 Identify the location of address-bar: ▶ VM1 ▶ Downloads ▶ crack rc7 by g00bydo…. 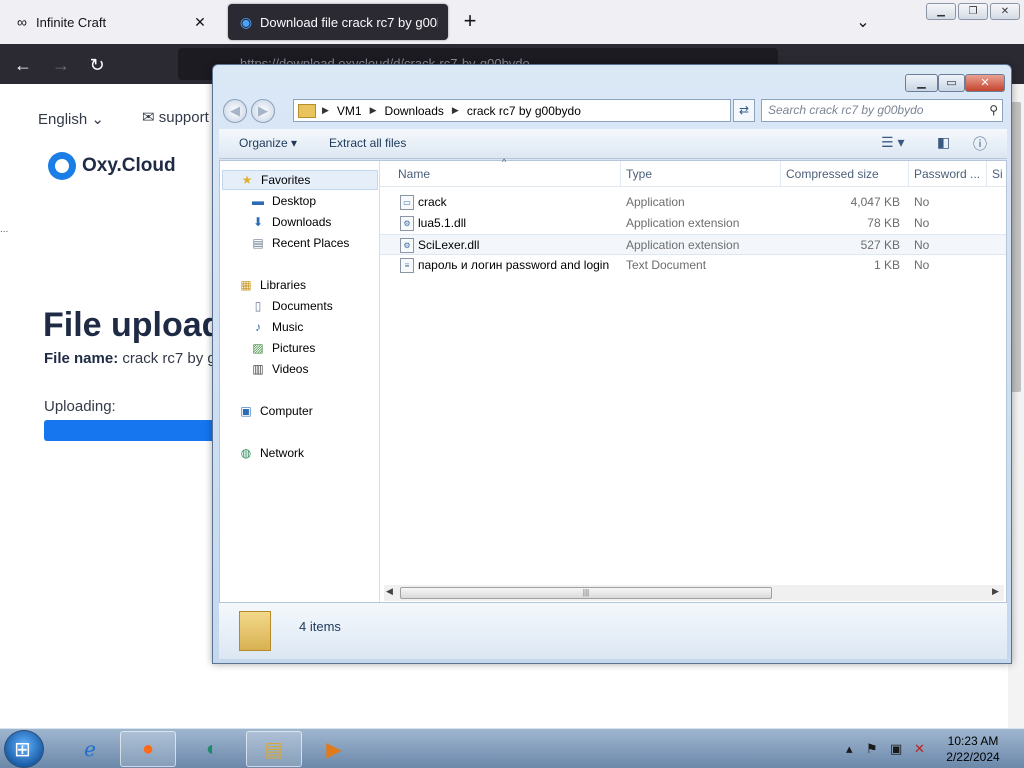
(546, 110).